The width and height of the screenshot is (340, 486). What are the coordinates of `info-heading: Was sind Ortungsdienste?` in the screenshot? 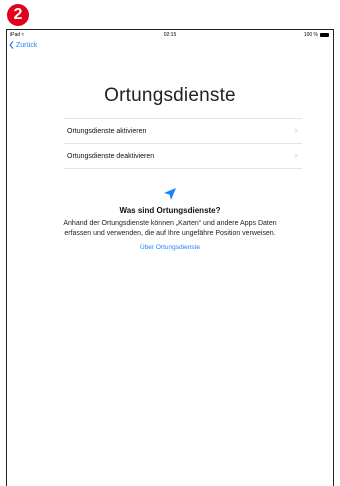 It's located at (170, 210).